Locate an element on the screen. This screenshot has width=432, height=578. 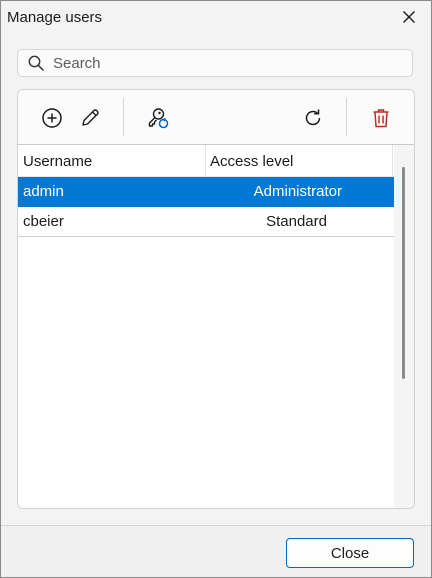
refresh-button is located at coordinates (313, 118).